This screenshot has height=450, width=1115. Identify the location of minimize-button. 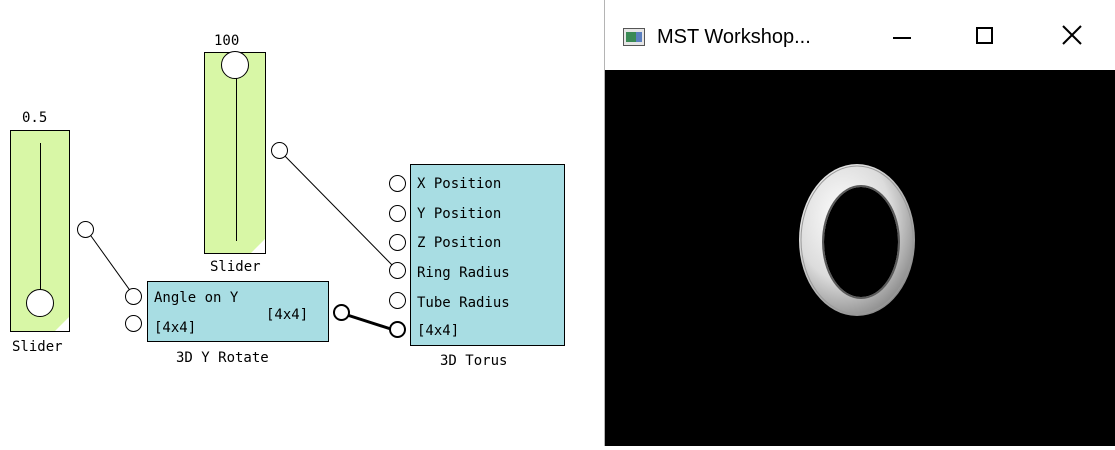
(903, 35).